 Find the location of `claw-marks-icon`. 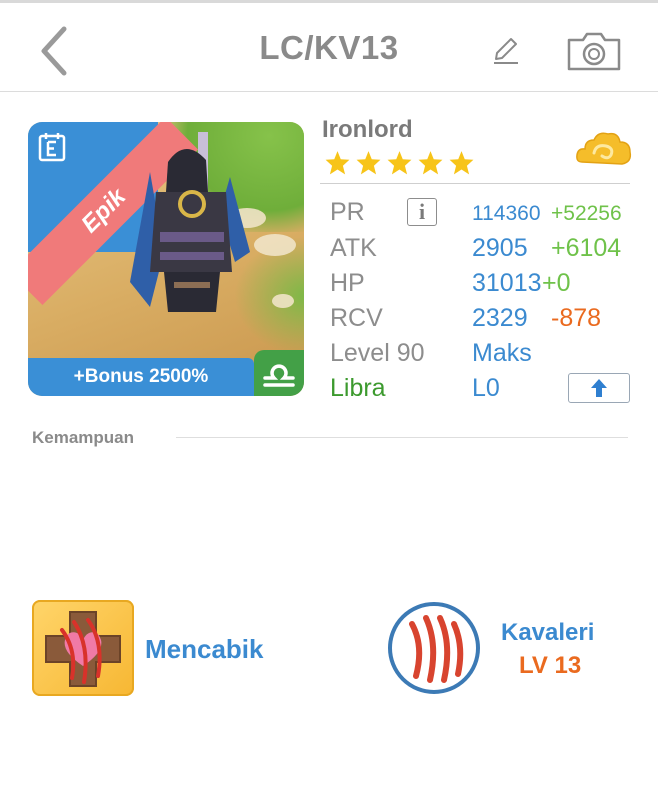

claw-marks-icon is located at coordinates (434, 648).